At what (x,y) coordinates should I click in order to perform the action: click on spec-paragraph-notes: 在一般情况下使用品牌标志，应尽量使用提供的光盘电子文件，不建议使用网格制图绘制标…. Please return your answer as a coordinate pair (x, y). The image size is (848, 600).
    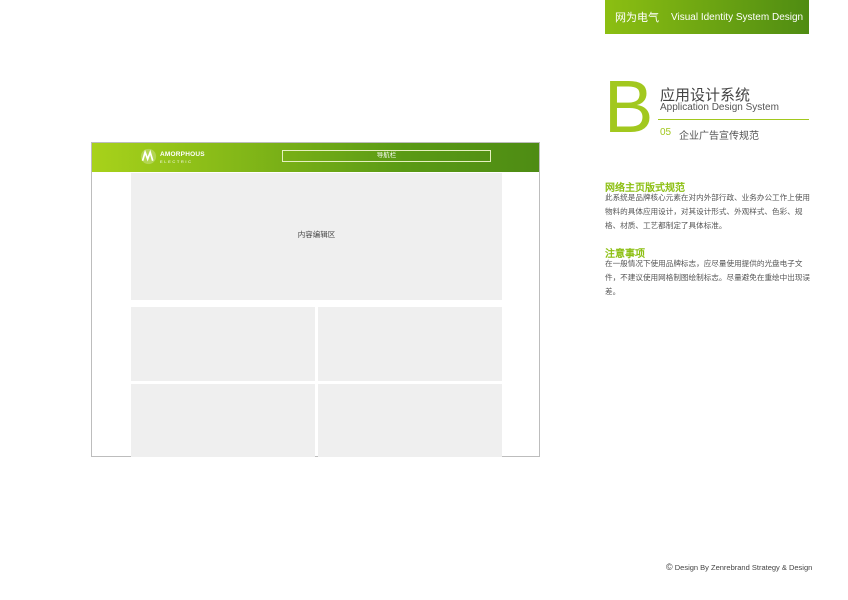
    Looking at the image, I should click on (708, 277).